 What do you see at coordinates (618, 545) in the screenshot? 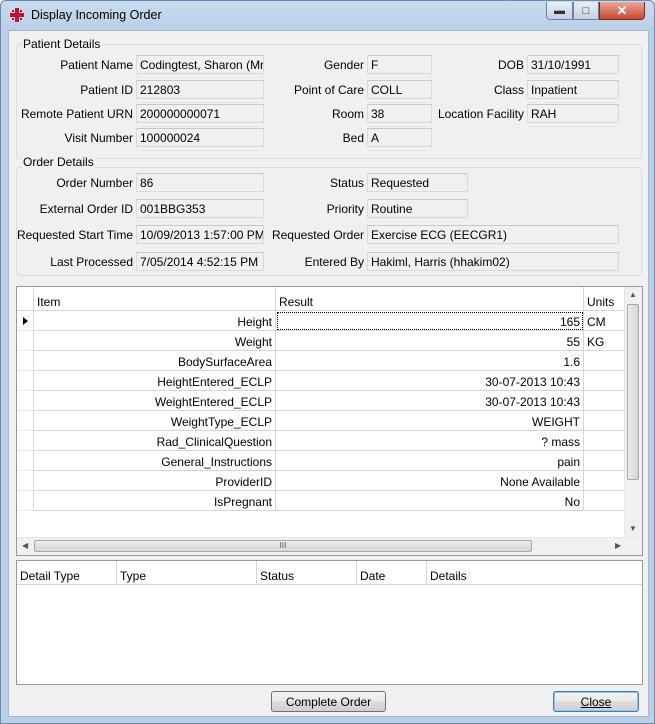
I see `scroll-right-icon: ▶` at bounding box center [618, 545].